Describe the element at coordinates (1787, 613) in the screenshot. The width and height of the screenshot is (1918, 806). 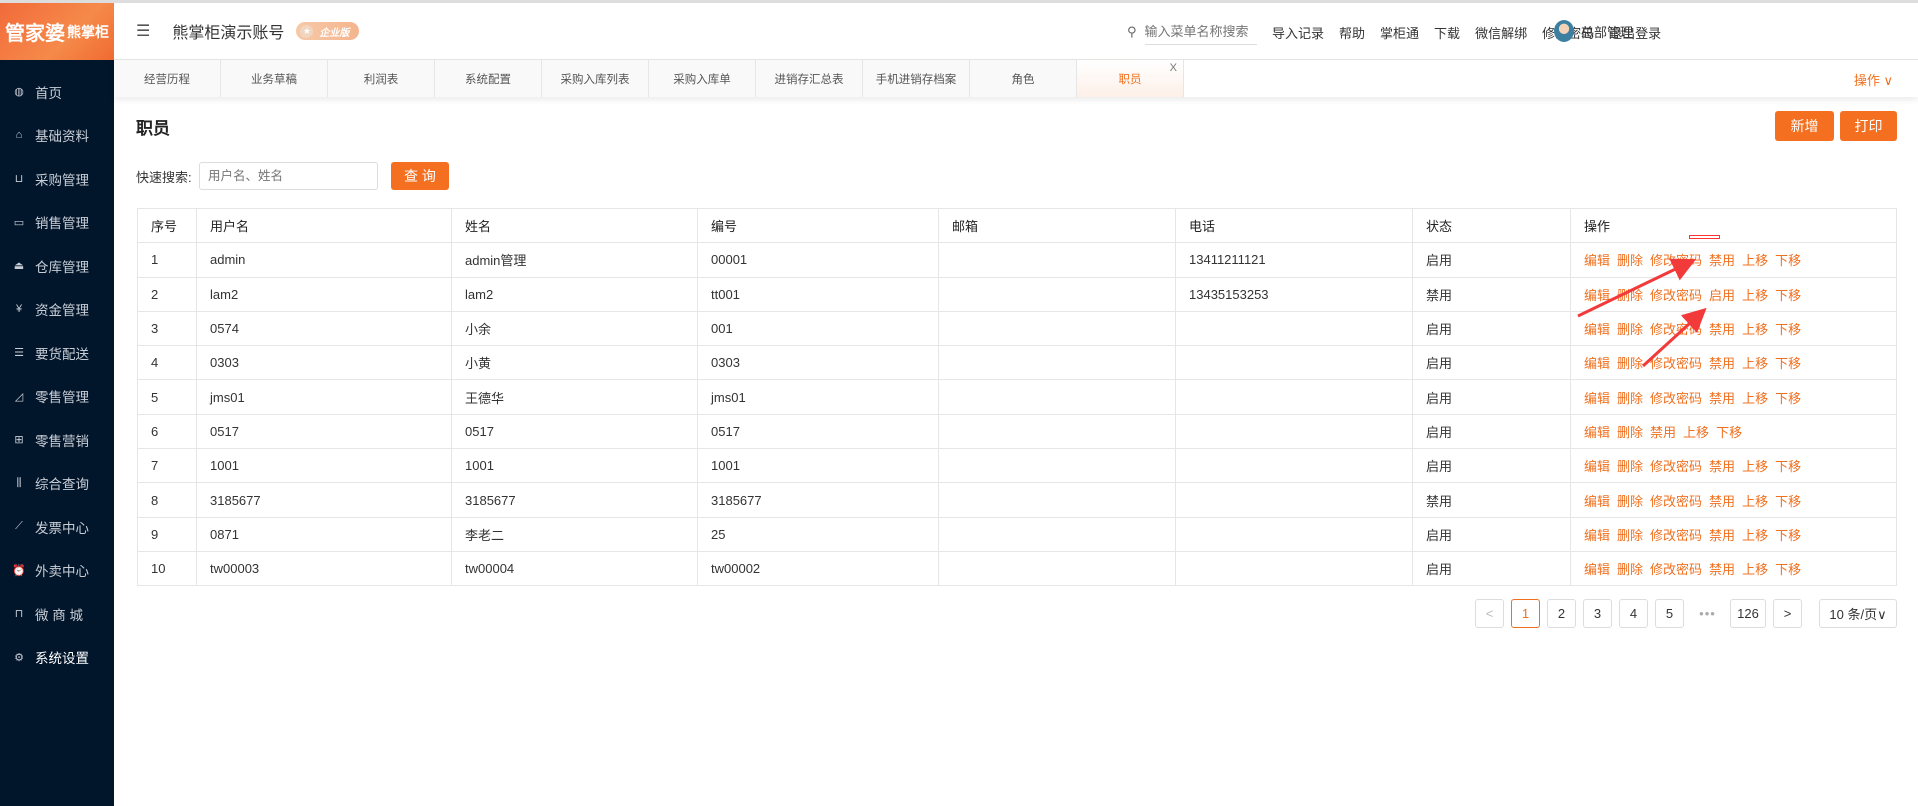
I see `next-page-button: >` at that location.